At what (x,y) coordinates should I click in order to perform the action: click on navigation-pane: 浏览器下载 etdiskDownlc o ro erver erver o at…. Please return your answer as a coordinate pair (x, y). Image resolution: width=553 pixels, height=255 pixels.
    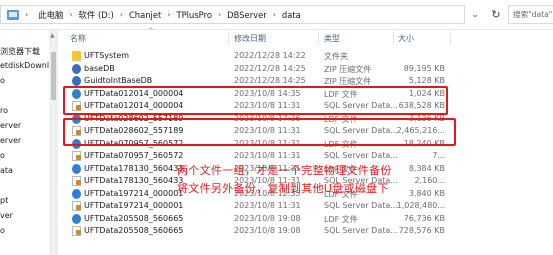
    Looking at the image, I should click on (26, 142).